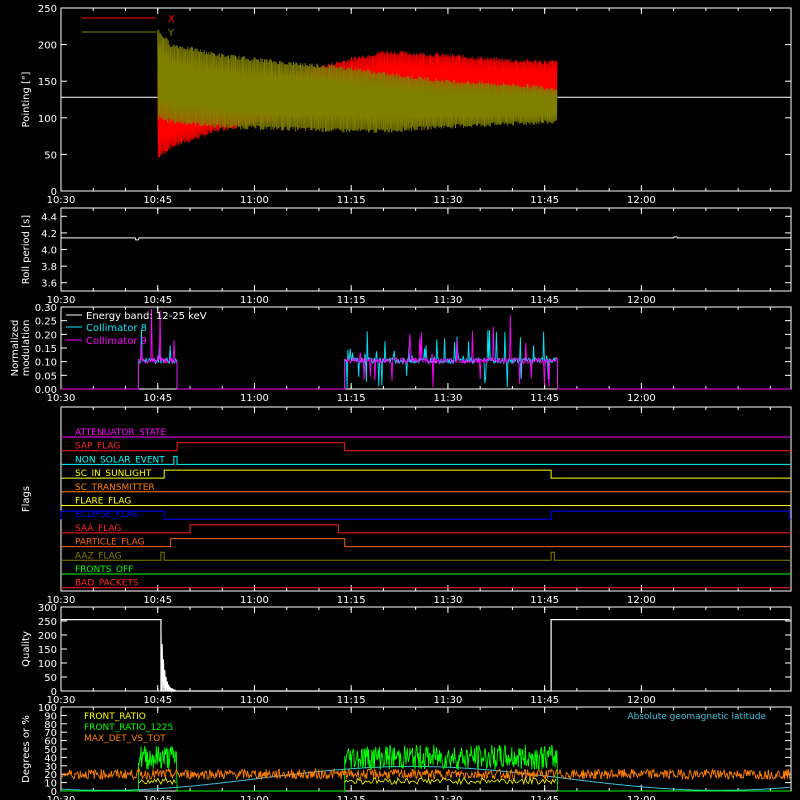 The width and height of the screenshot is (800, 800). Describe the element at coordinates (46, 349) in the screenshot. I see `y-tick-label: 0.15` at that location.